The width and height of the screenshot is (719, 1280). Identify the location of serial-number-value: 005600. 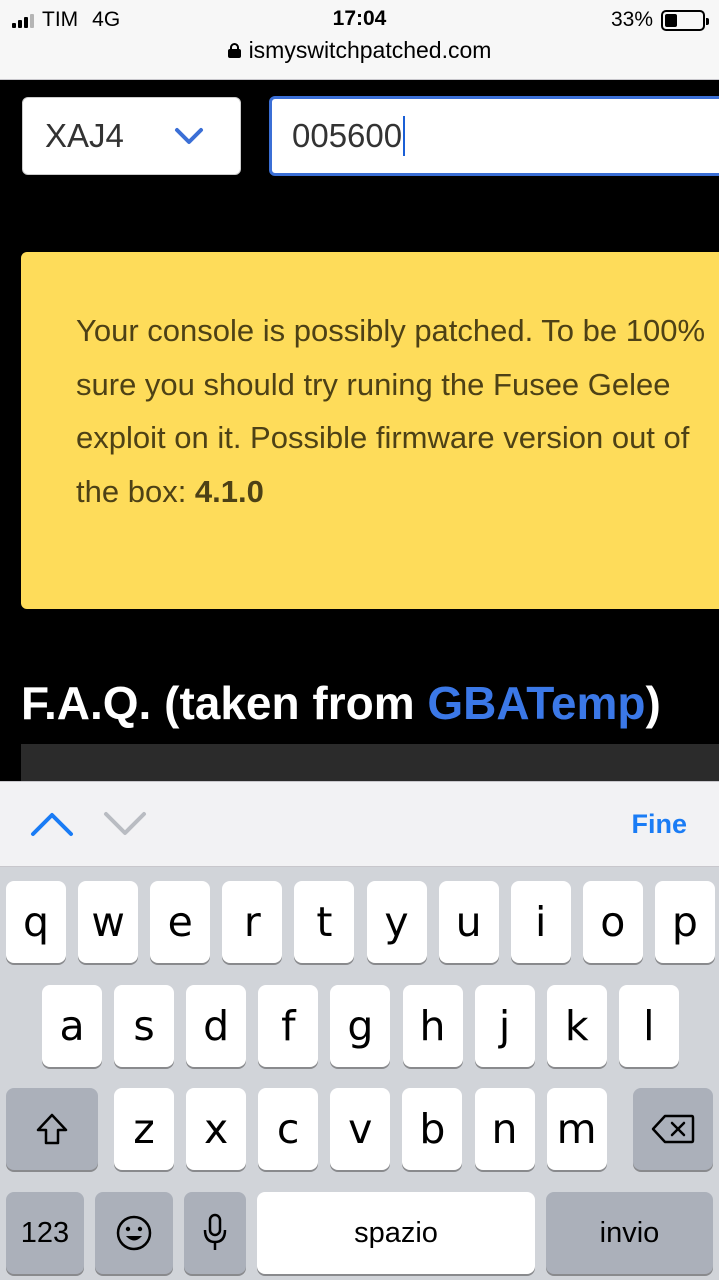
(347, 135).